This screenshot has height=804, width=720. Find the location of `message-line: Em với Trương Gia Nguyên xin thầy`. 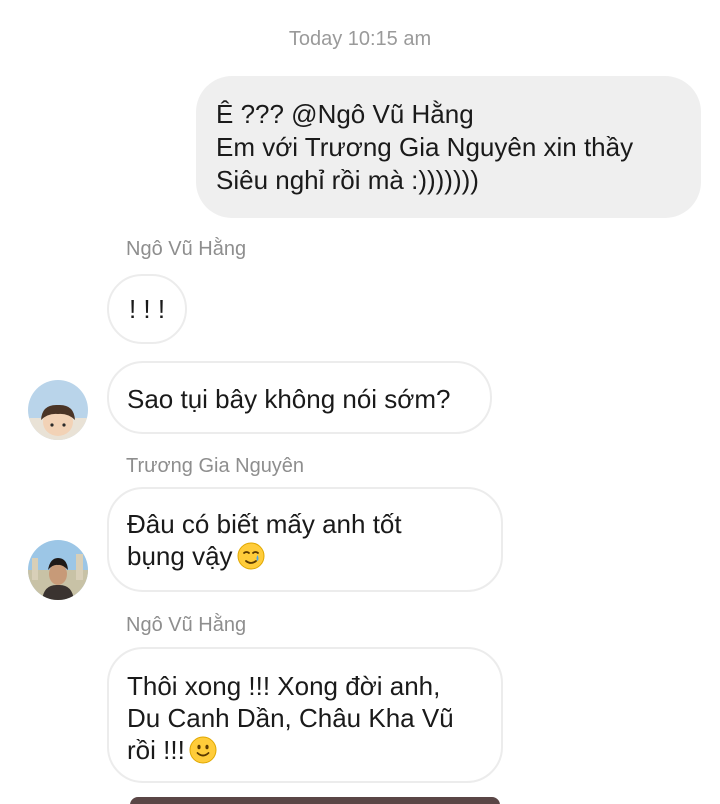

message-line: Em với Trương Gia Nguyên xin thầy is located at coordinates (425, 147).